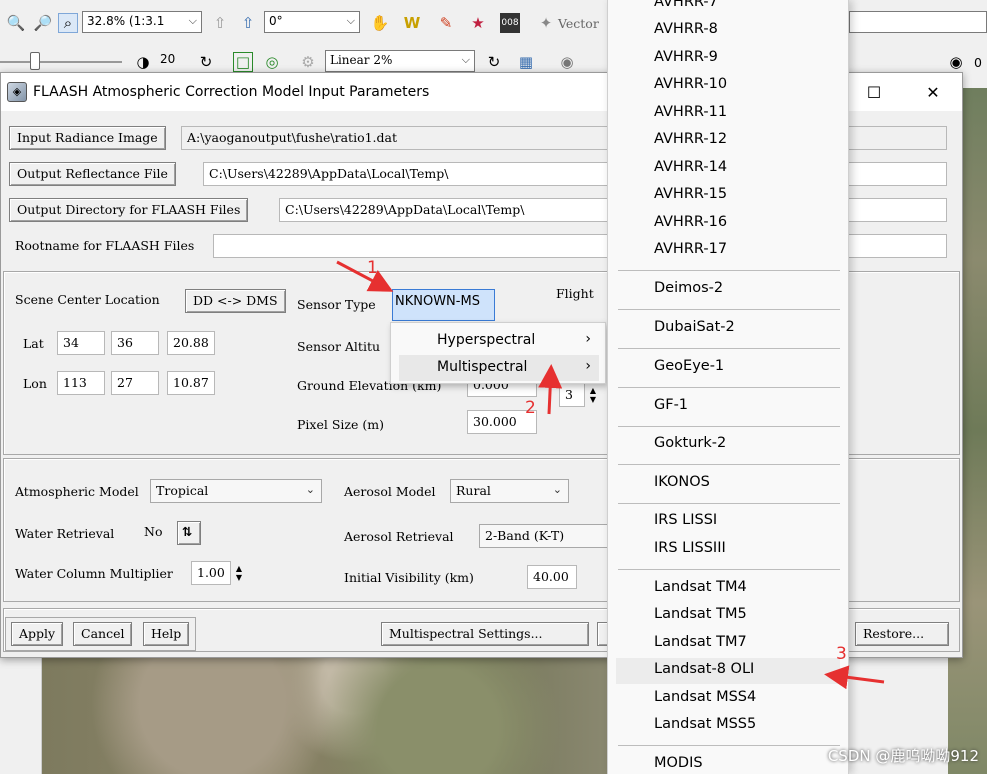 The image size is (987, 774). I want to click on arrow-step3, so click(854, 677).